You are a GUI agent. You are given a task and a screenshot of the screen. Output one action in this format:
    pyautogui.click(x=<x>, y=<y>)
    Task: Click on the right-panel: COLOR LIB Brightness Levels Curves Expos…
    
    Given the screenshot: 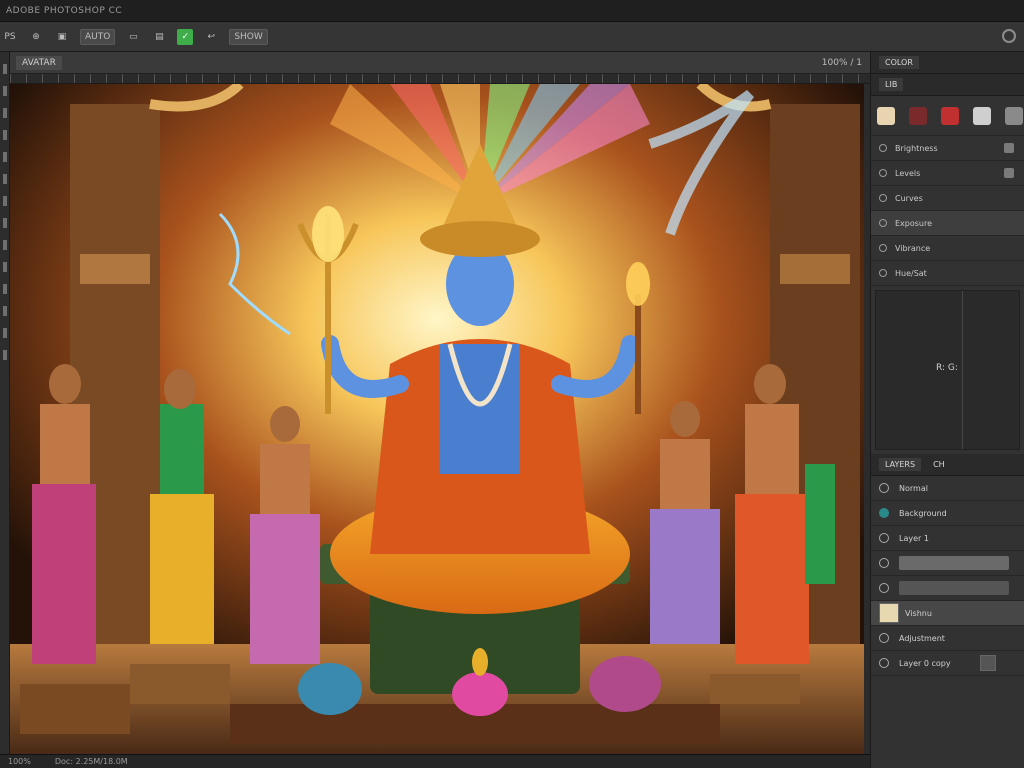 What is the action you would take?
    pyautogui.click(x=947, y=410)
    